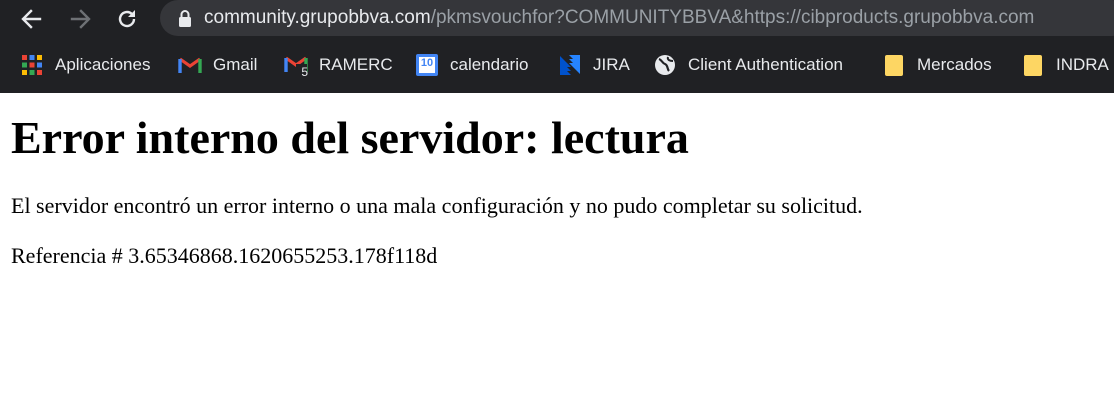 This screenshot has width=1114, height=401. I want to click on bookmark-gmail: Gmail, so click(217, 65).